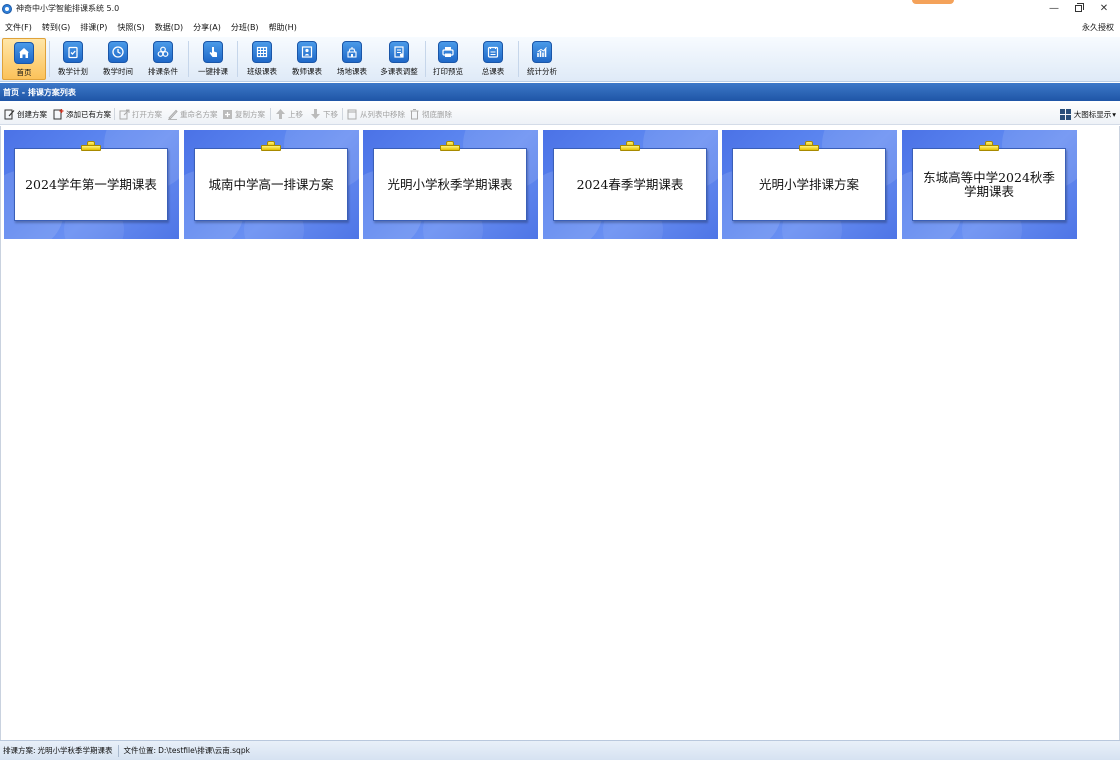 This screenshot has height=760, width=1120. Describe the element at coordinates (315, 114) in the screenshot. I see `arrow-down-icon` at that location.